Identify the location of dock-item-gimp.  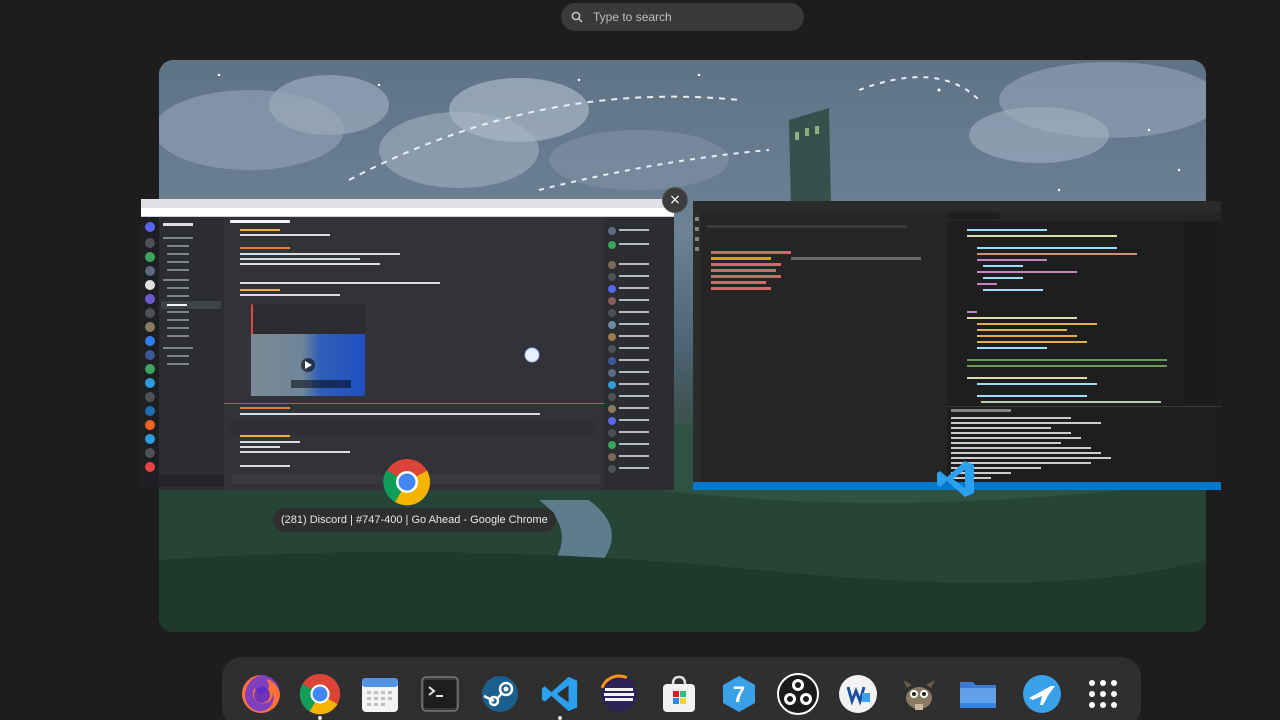
(919, 694).